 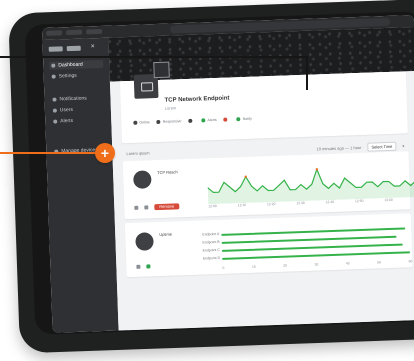 I want to click on remove-button: Remove, so click(x=167, y=207).